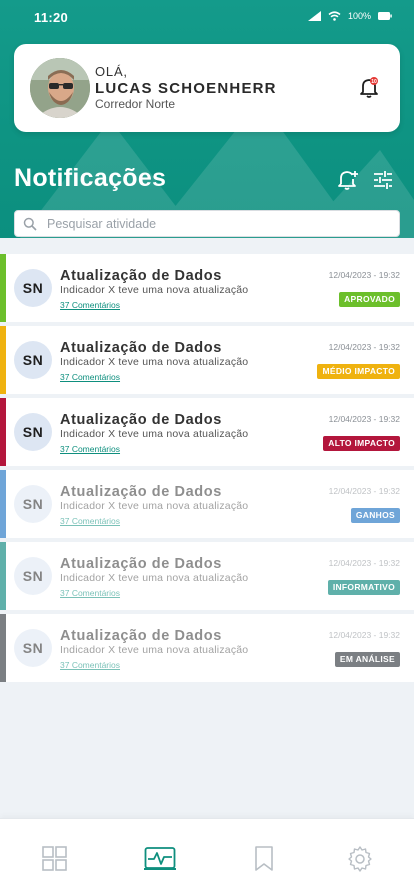 The height and width of the screenshot is (896, 414). What do you see at coordinates (217, 224) in the screenshot?
I see `search-input` at bounding box center [217, 224].